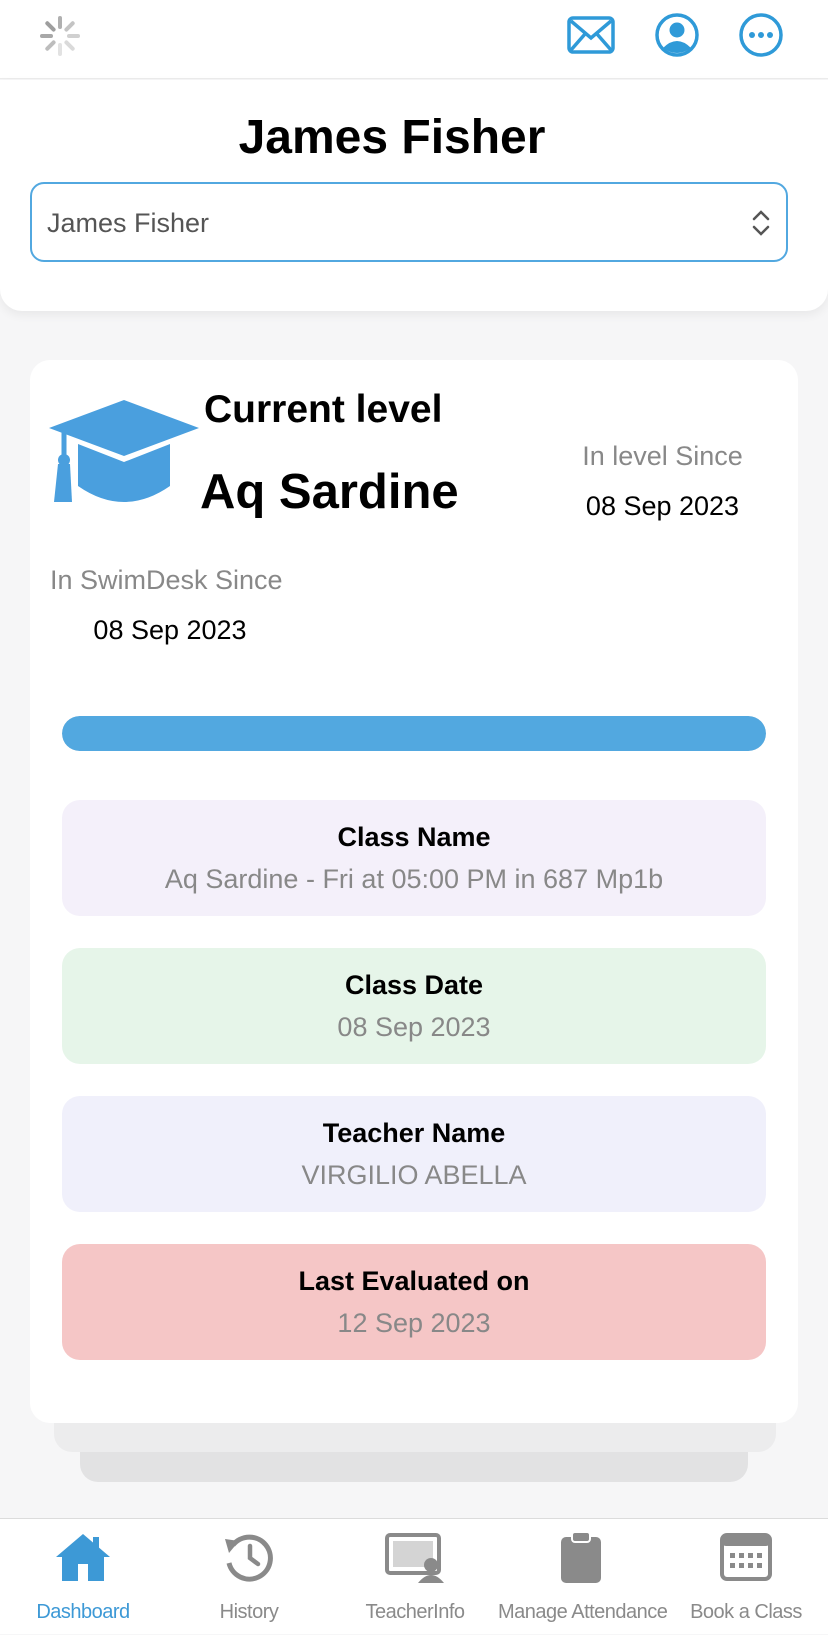 Image resolution: width=828 pixels, height=1635 pixels. I want to click on last-evaluated-value: 12 Sep 2023, so click(414, 1323).